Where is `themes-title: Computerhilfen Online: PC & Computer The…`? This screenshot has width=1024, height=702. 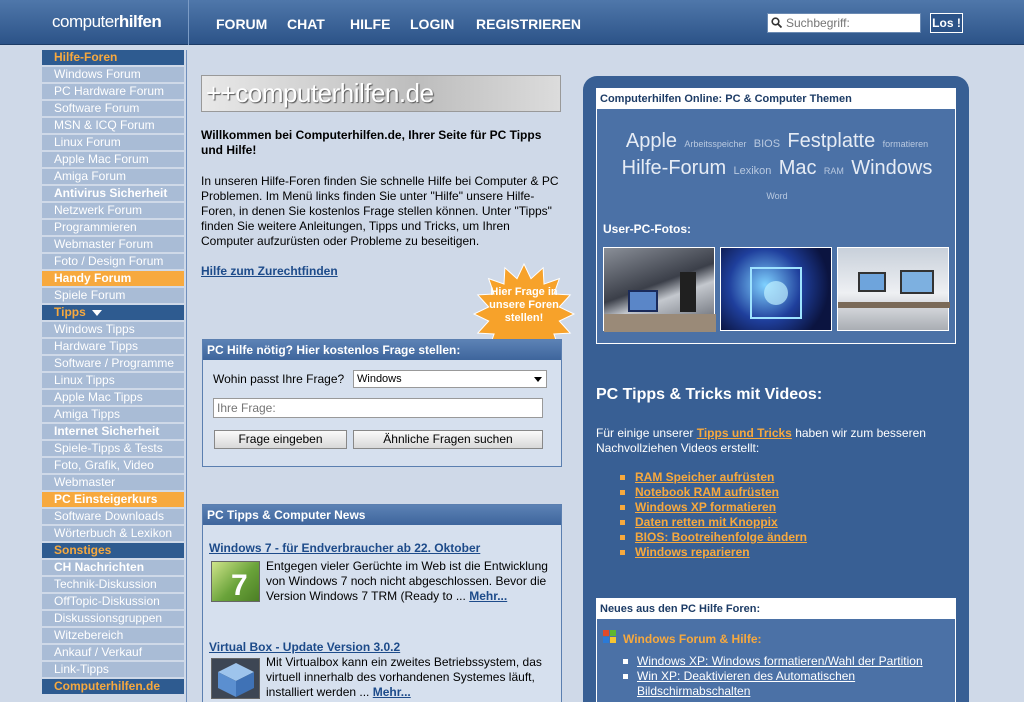 themes-title: Computerhilfen Online: PC & Computer The… is located at coordinates (776, 99).